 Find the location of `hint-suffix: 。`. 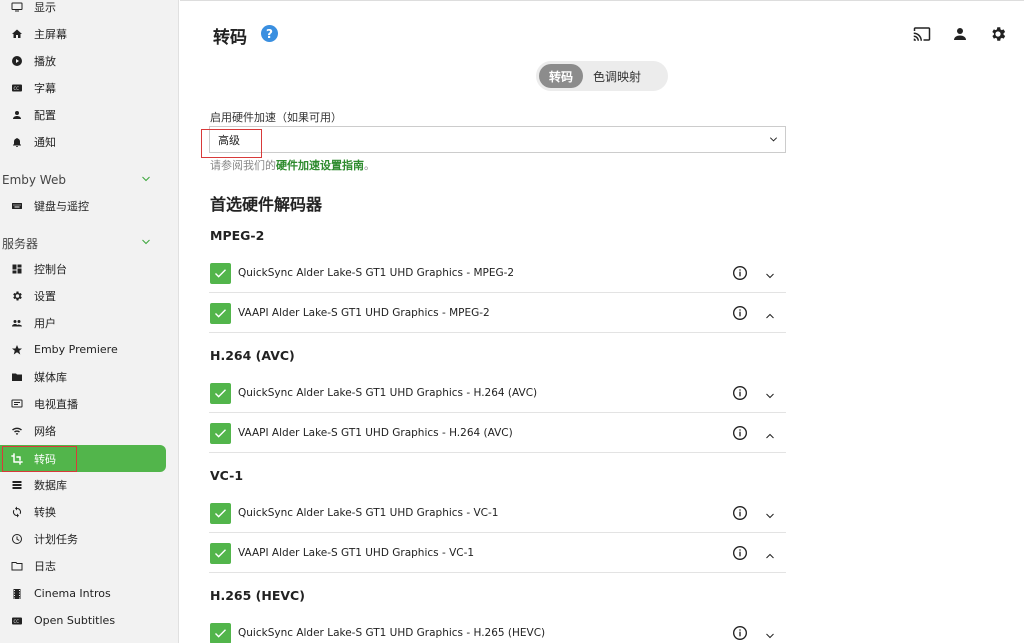

hint-suffix: 。 is located at coordinates (369, 165).